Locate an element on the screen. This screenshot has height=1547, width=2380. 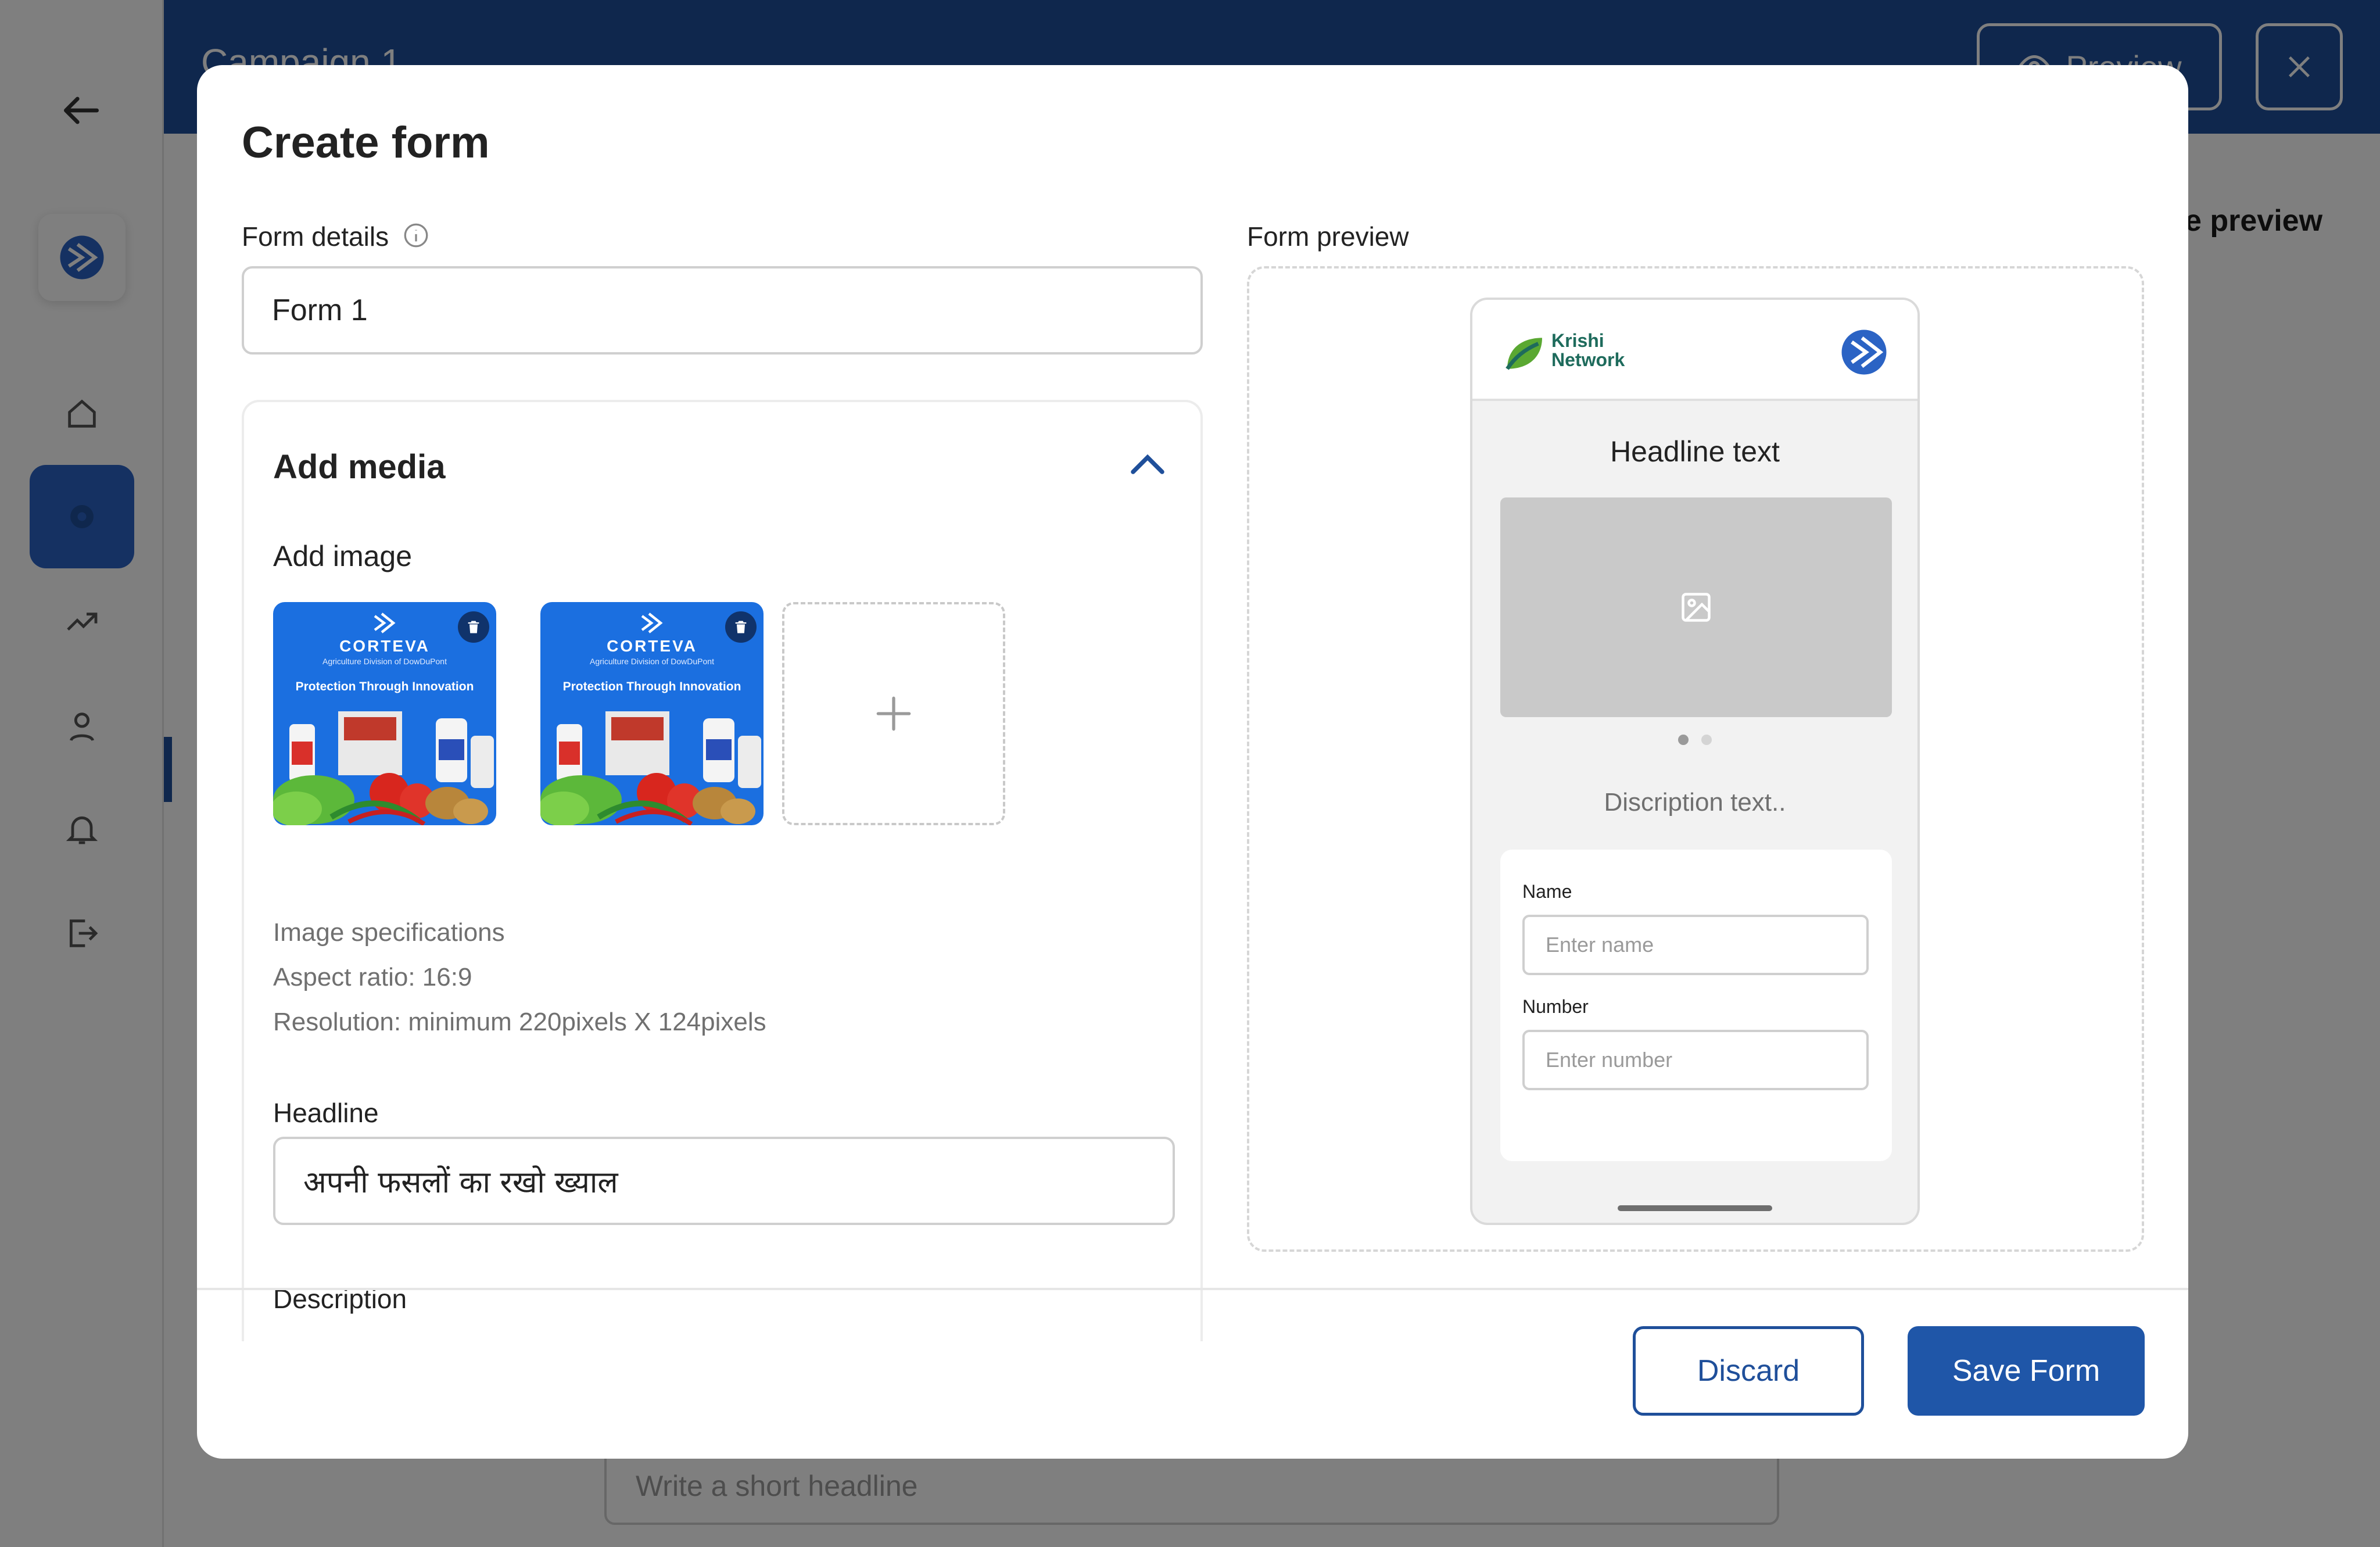
preview-name-input: Enter name is located at coordinates (1695, 945).